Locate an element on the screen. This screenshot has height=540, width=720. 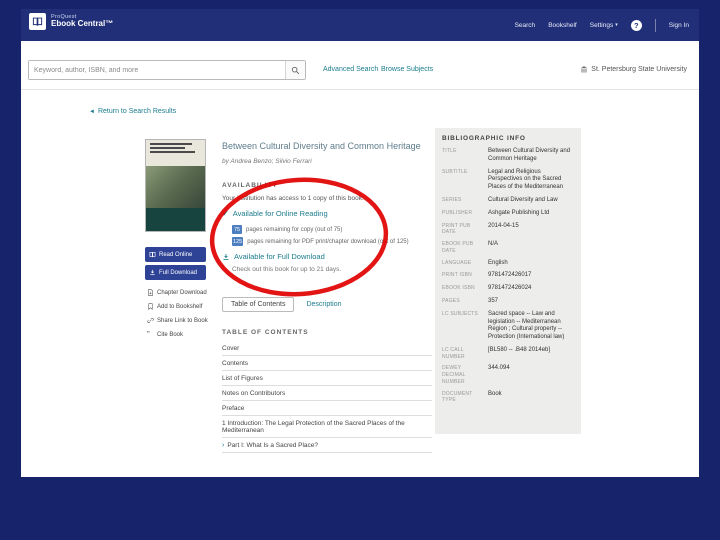
biblio-value: Cultural Diversity and Law is located at coordinates (523, 199).